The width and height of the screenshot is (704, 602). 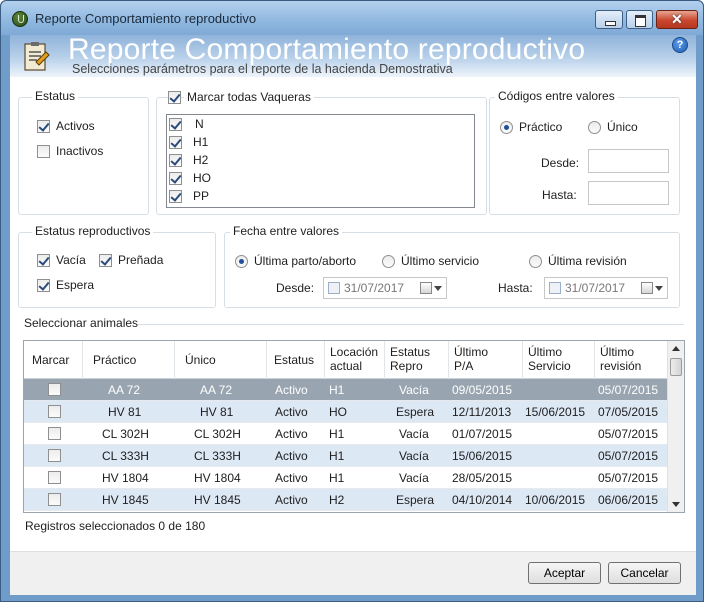 What do you see at coordinates (140, 260) in the screenshot?
I see `prenada-label: Preñada` at bounding box center [140, 260].